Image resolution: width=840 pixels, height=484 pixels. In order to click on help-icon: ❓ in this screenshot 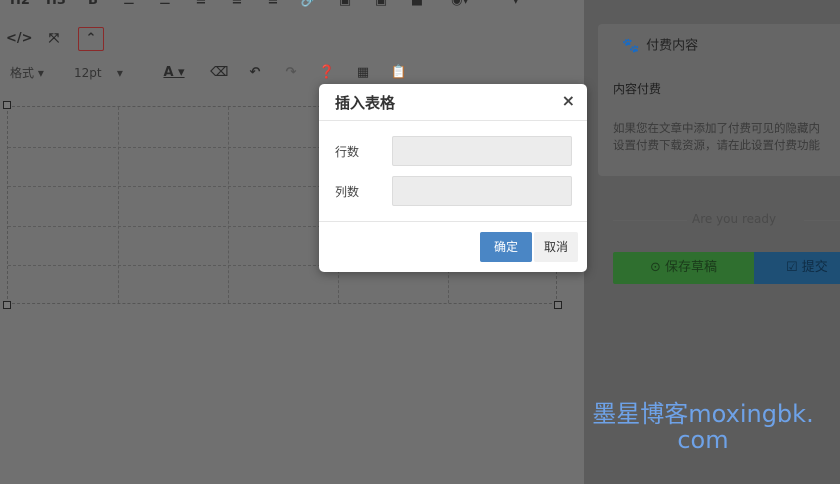, I will do `click(327, 73)`.